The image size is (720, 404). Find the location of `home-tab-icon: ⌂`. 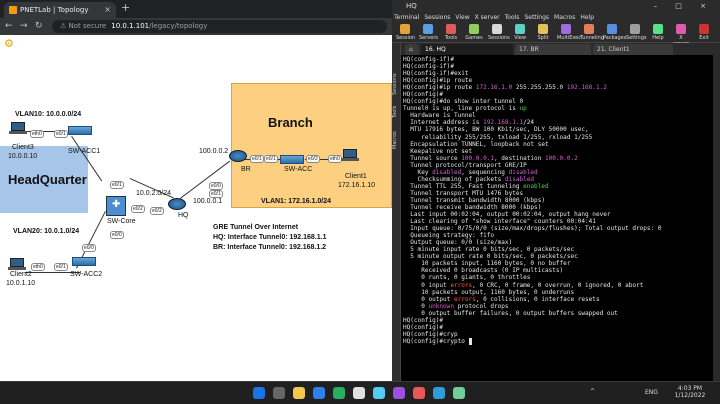

home-tab-icon: ⌂ is located at coordinates (412, 49).